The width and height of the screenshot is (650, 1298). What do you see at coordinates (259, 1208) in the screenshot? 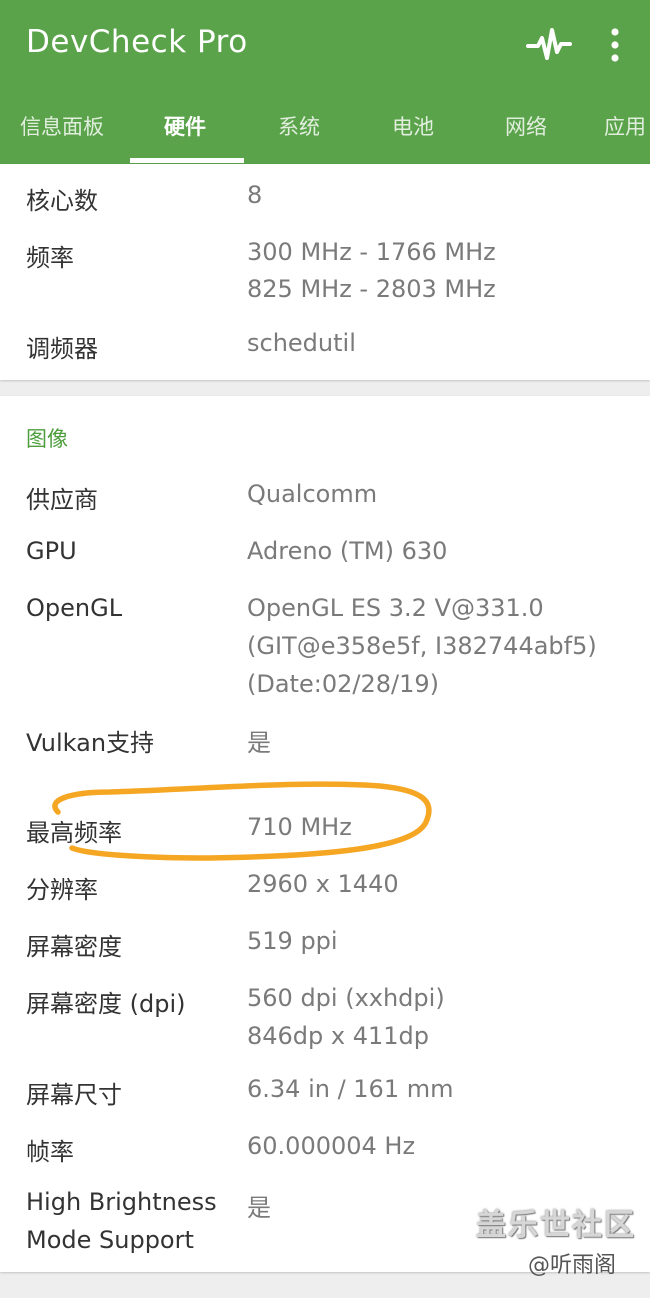
I see `high-brightness-value: 是` at bounding box center [259, 1208].